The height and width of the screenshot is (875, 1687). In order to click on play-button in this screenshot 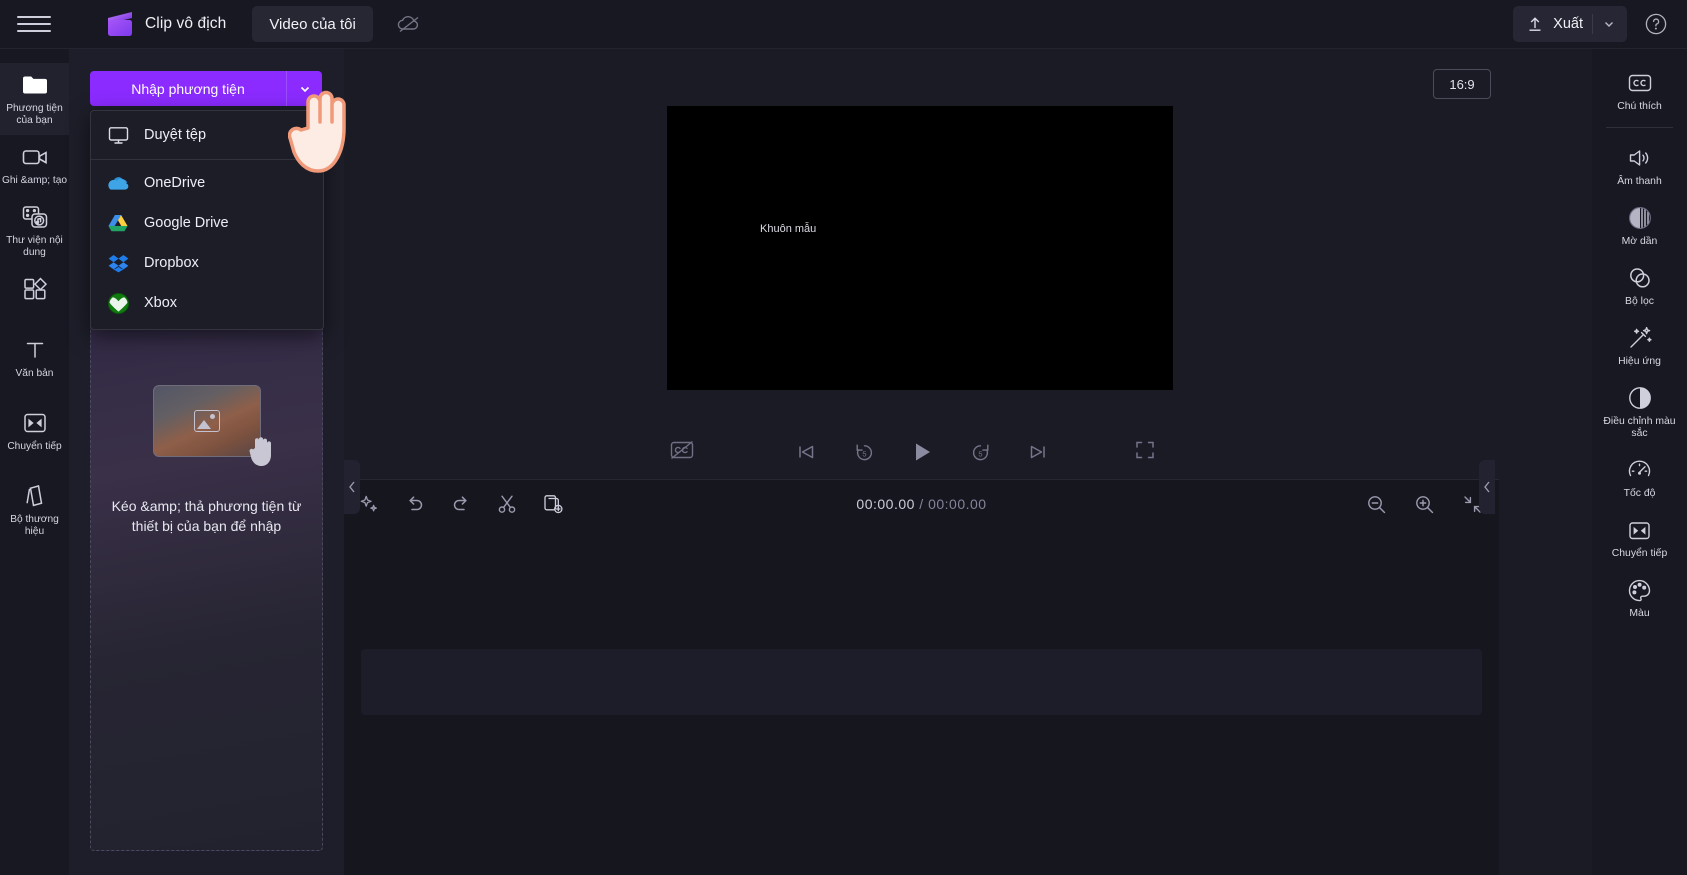, I will do `click(922, 452)`.